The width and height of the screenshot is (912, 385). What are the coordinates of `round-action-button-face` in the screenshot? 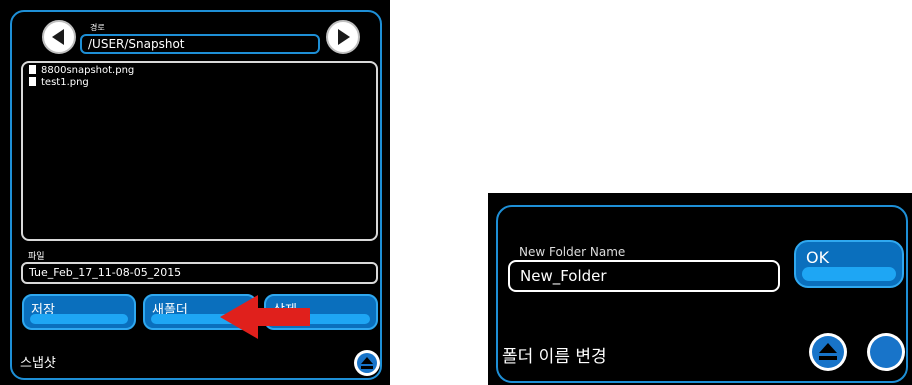 It's located at (886, 352).